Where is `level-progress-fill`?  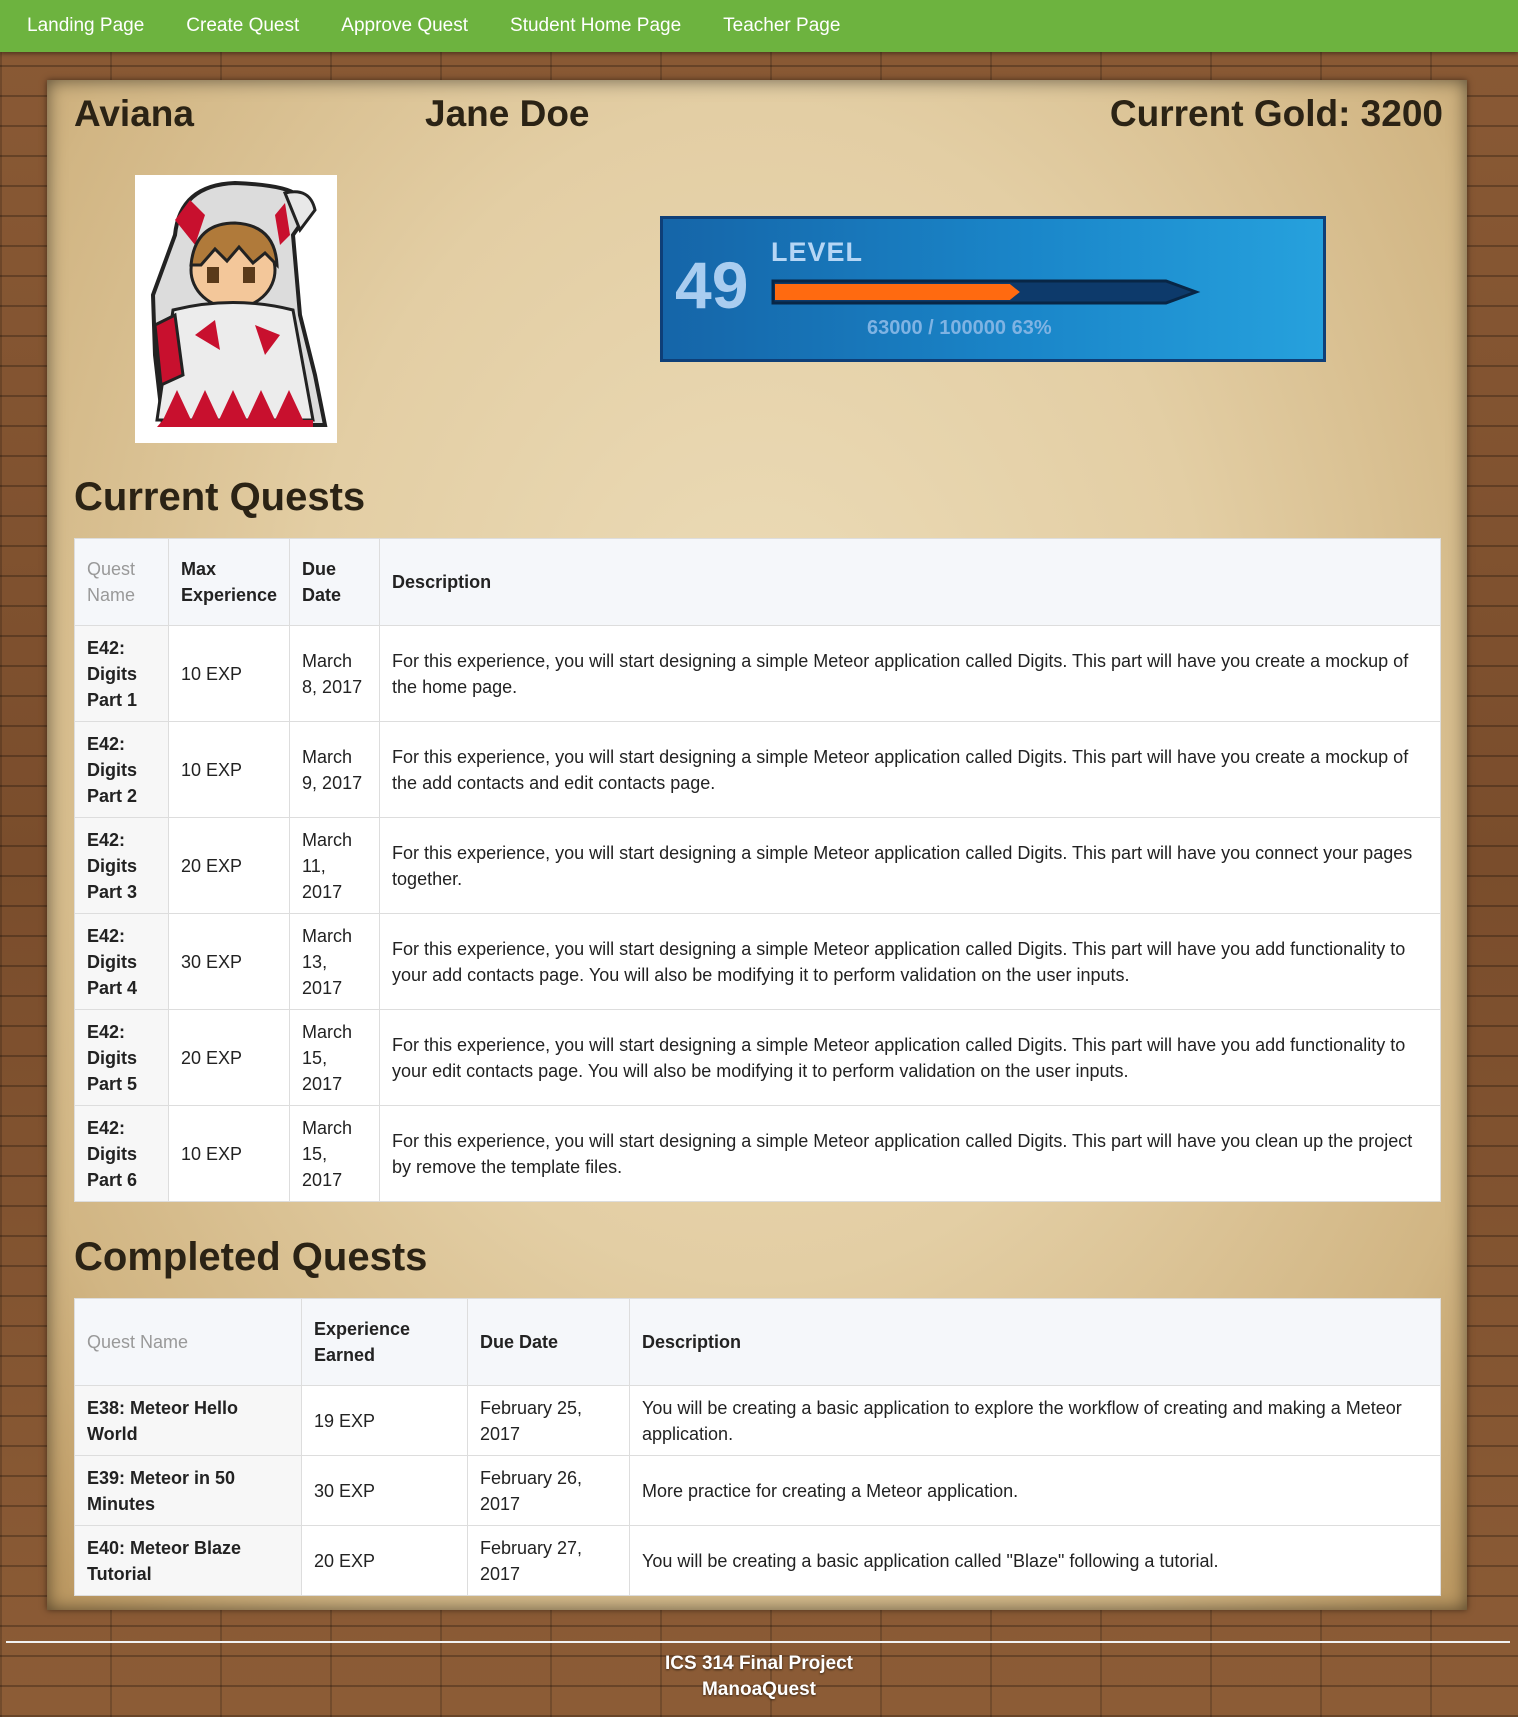 level-progress-fill is located at coordinates (897, 292).